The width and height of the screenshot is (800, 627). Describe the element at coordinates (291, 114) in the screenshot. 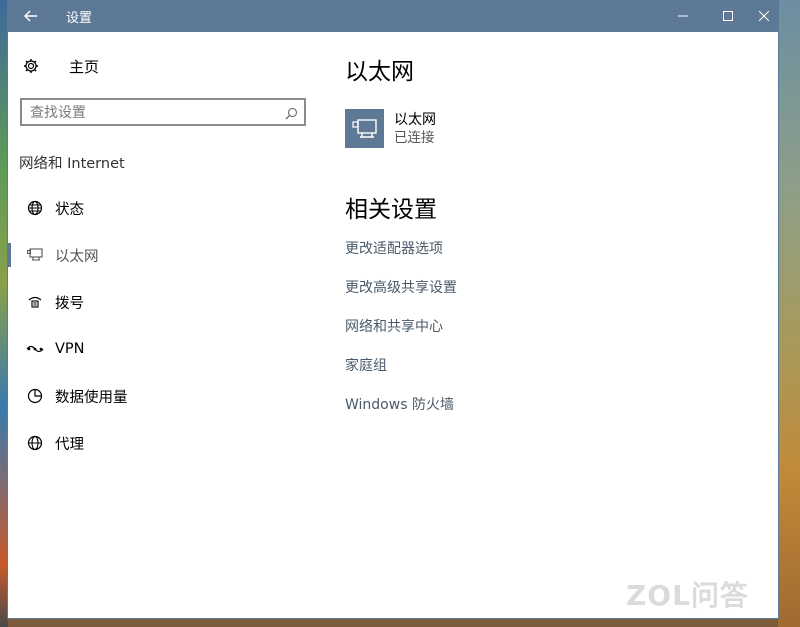

I see `search-icon` at that location.